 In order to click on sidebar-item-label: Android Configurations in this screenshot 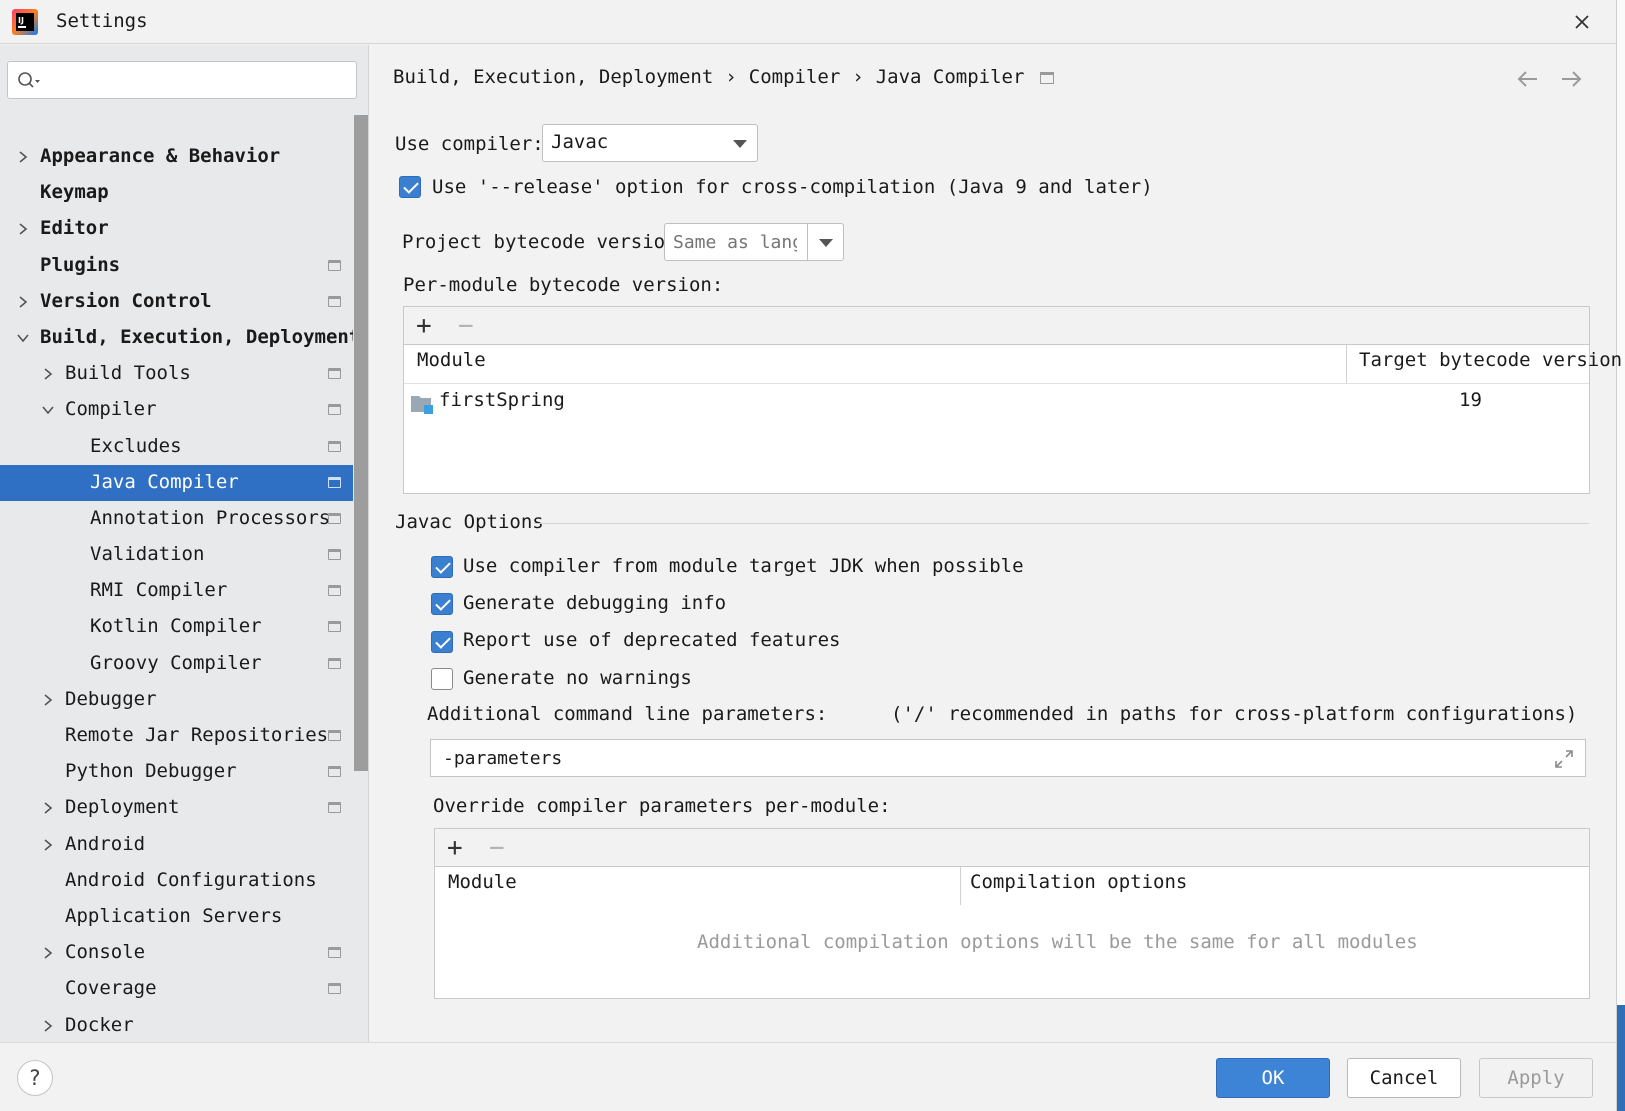, I will do `click(191, 879)`.